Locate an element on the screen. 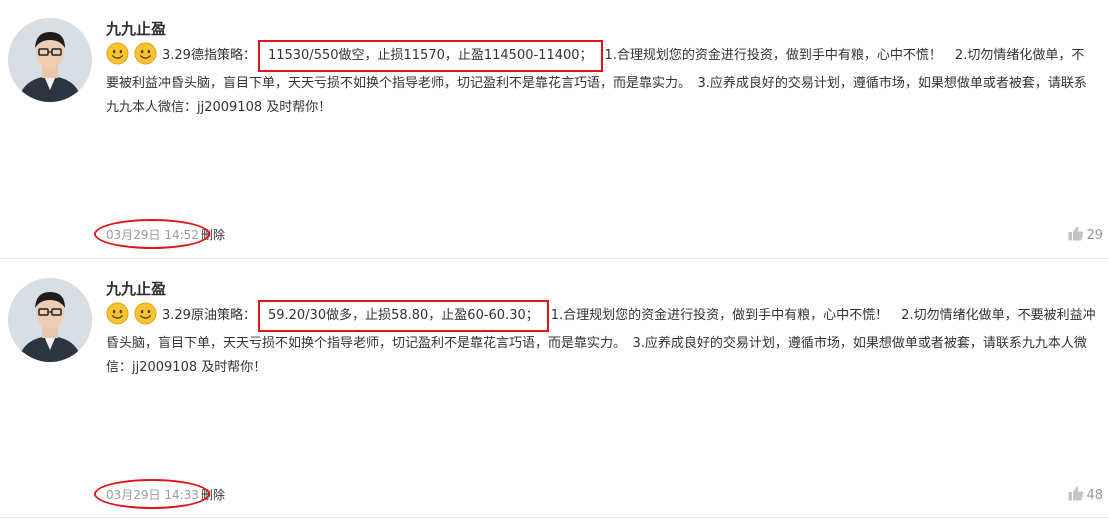 The height and width of the screenshot is (520, 1109). strategy-prefix: 3.29德指策略： is located at coordinates (209, 55).